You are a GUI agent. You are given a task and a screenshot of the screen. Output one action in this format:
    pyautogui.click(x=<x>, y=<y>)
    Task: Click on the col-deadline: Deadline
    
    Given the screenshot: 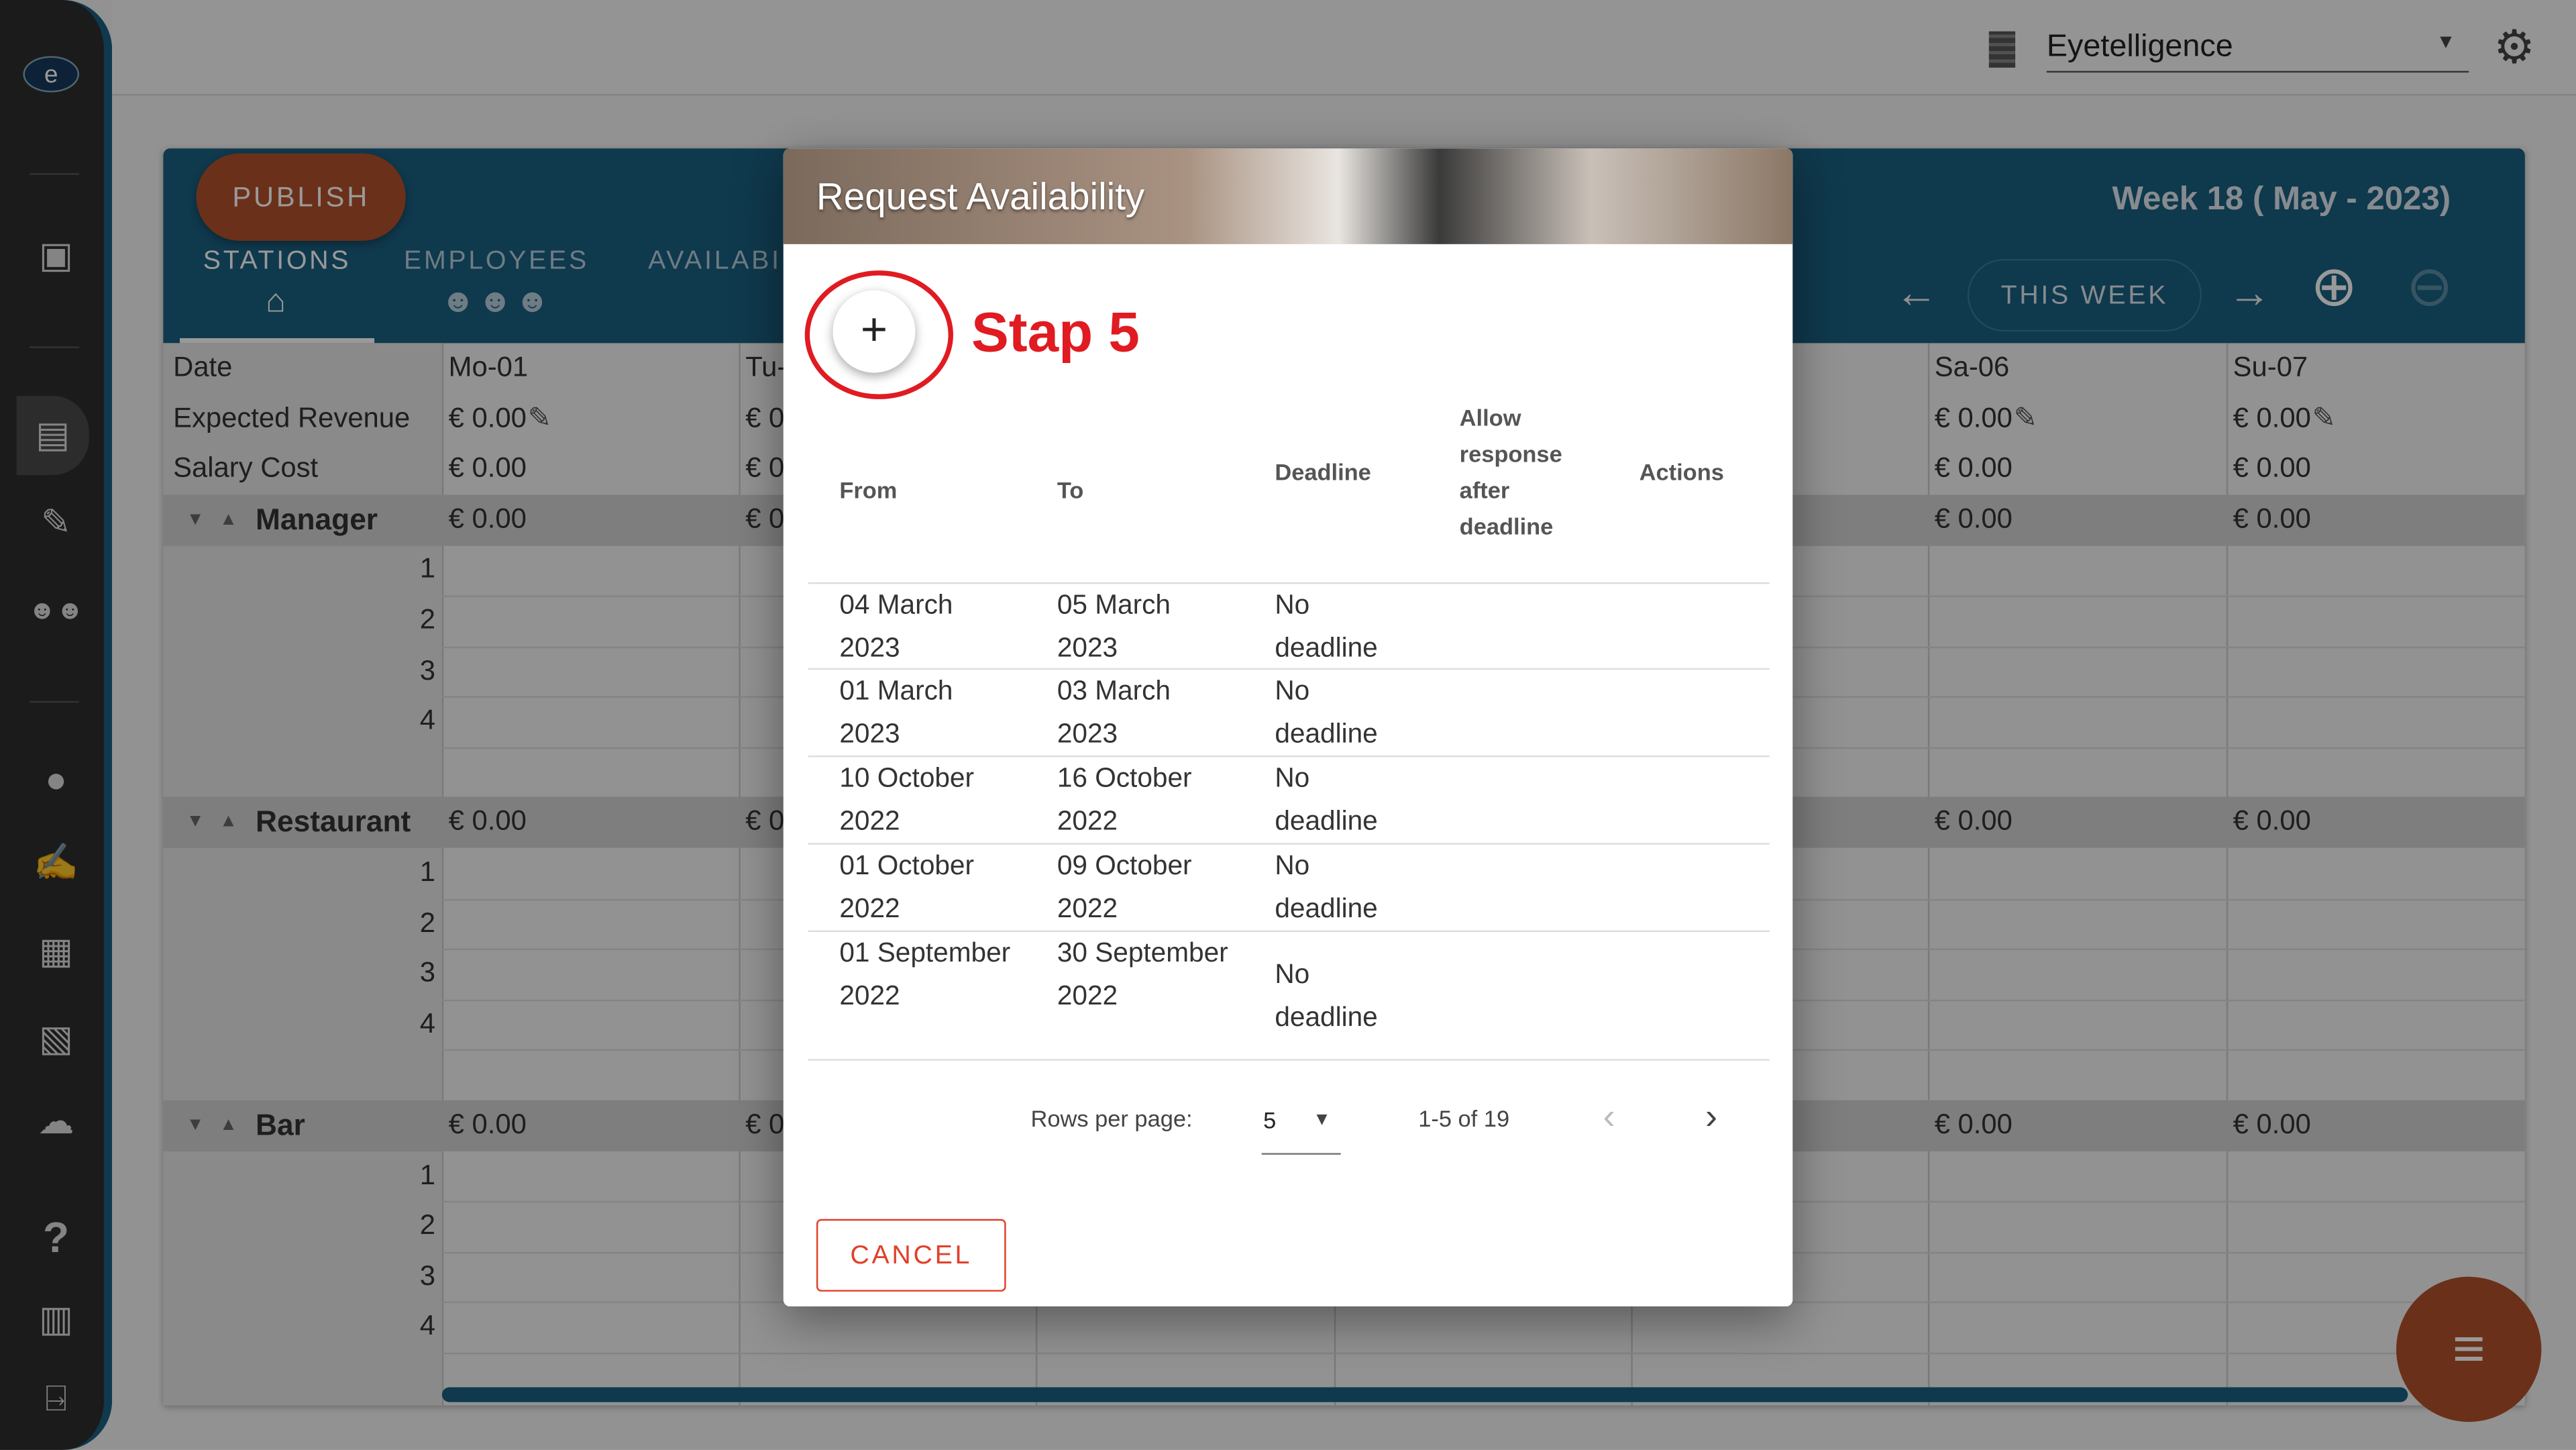 What is the action you would take?
    pyautogui.click(x=1323, y=471)
    